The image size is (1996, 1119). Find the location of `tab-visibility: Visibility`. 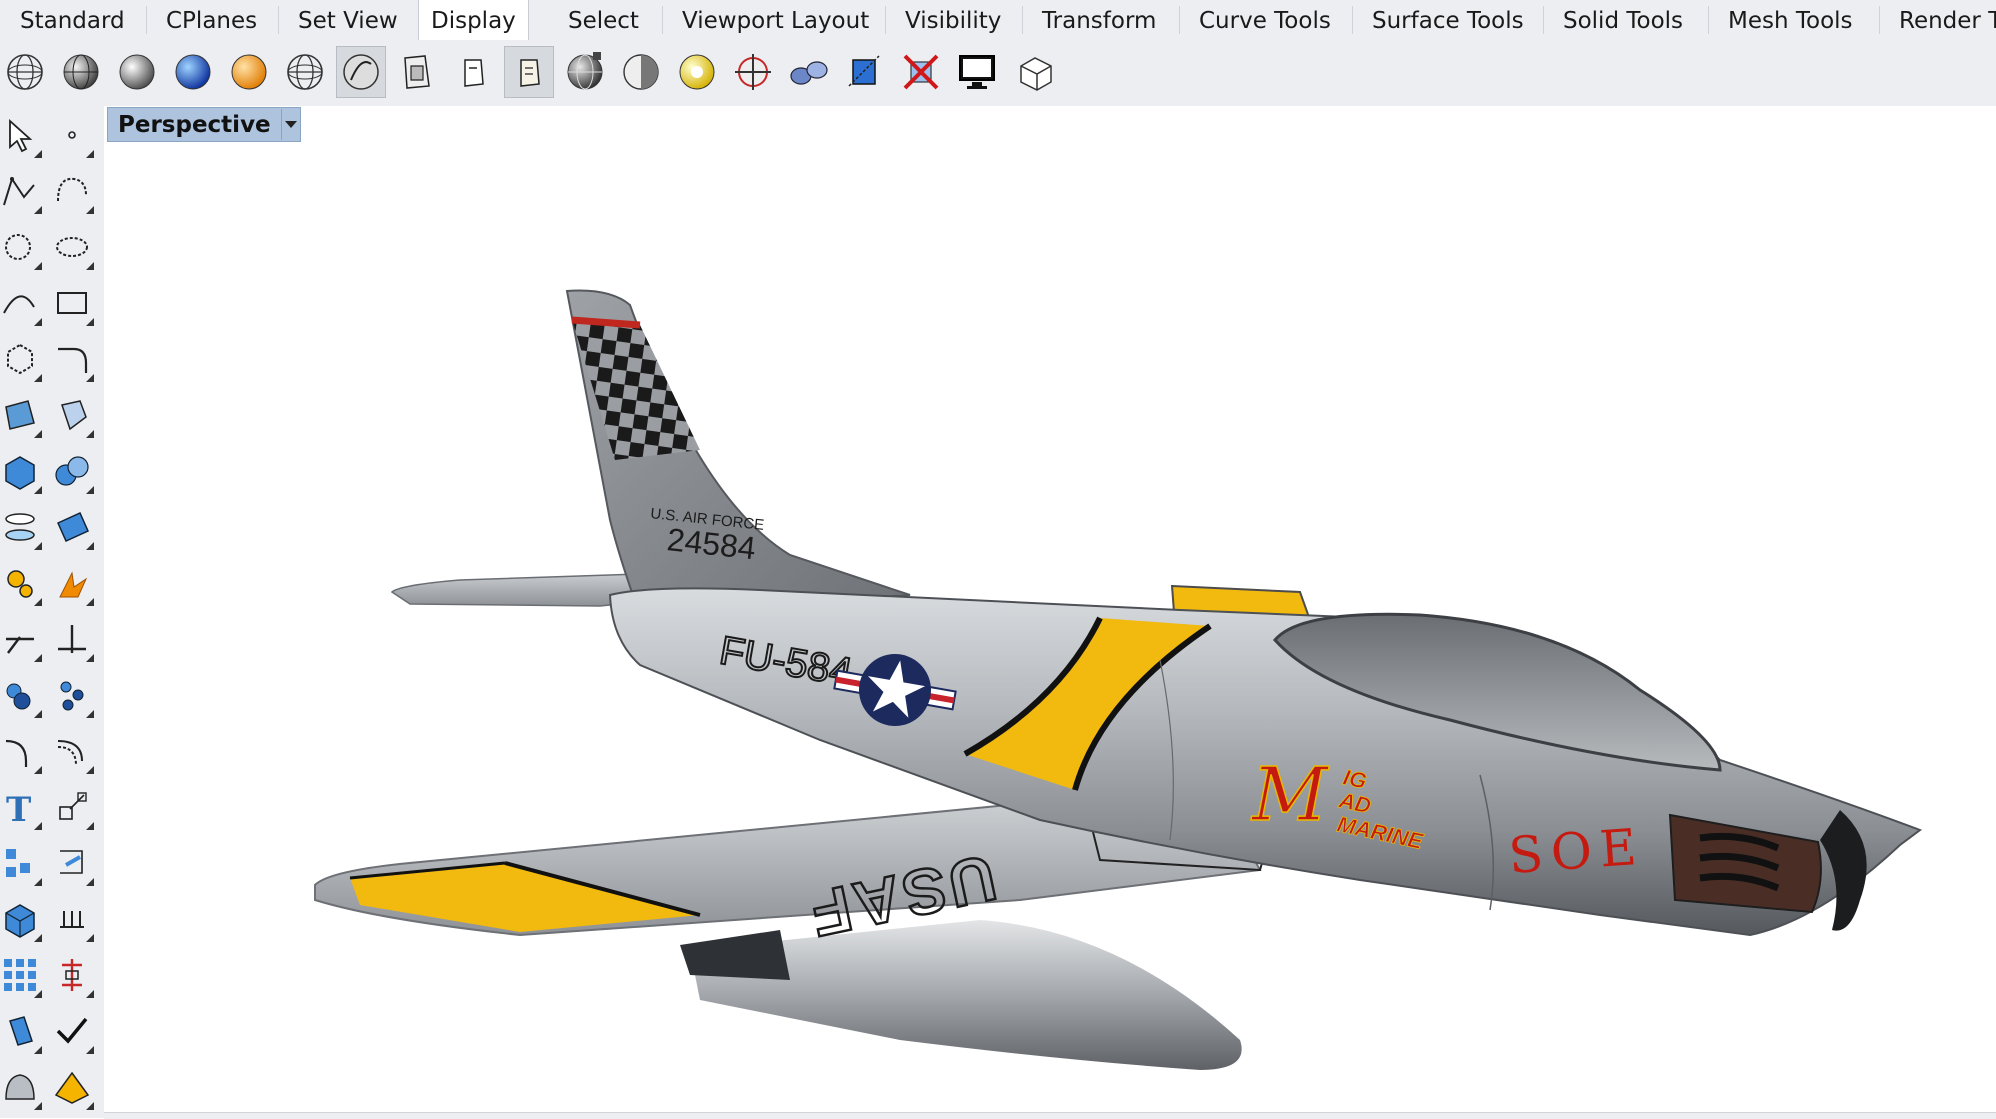

tab-visibility: Visibility is located at coordinates (953, 20).